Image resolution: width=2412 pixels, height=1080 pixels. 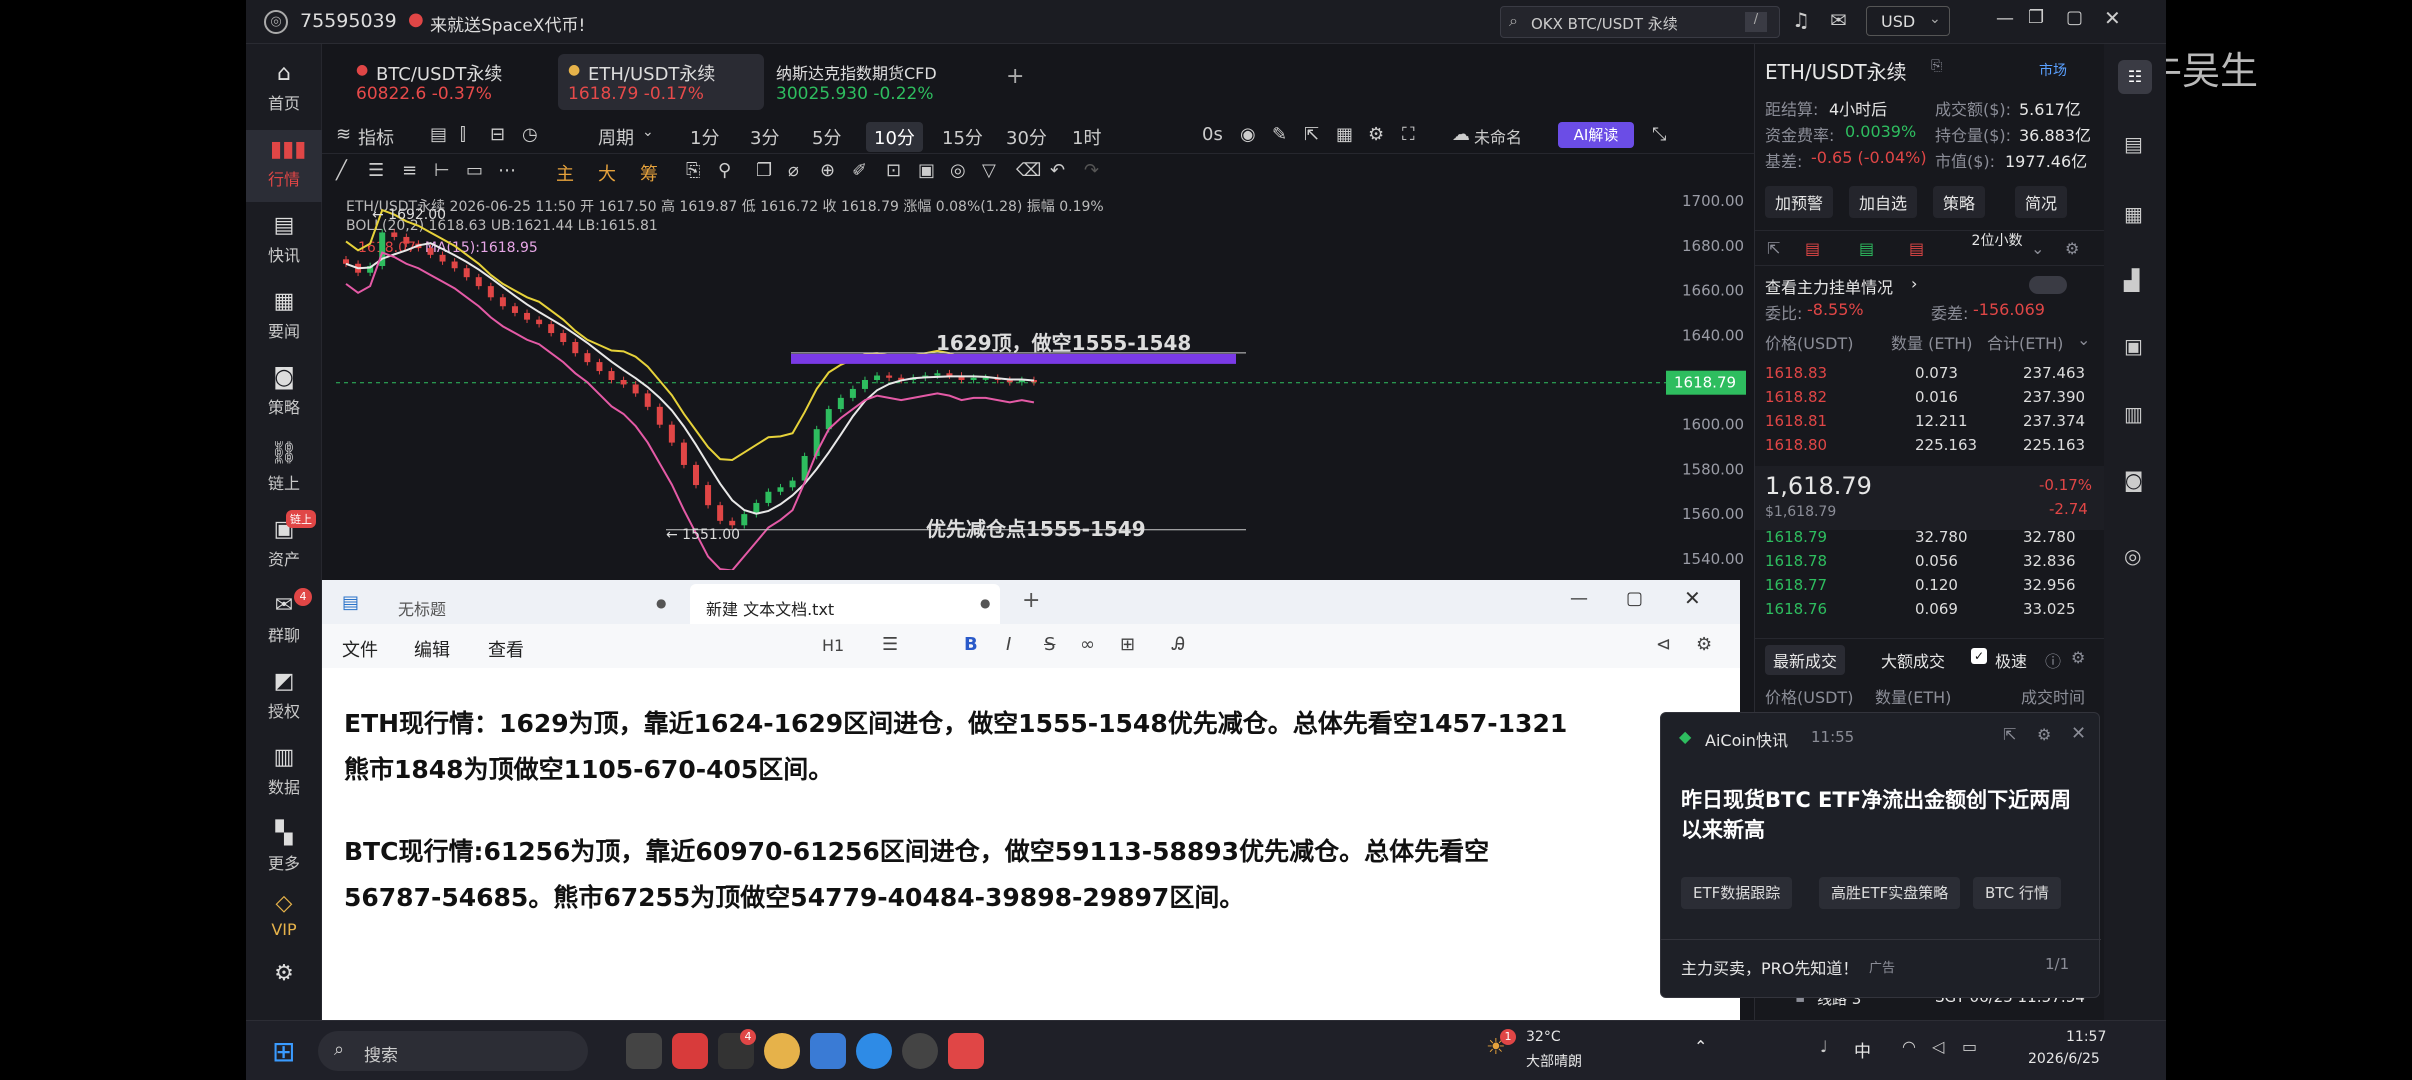 What do you see at coordinates (2005, 18) in the screenshot?
I see `minimize-icon: —` at bounding box center [2005, 18].